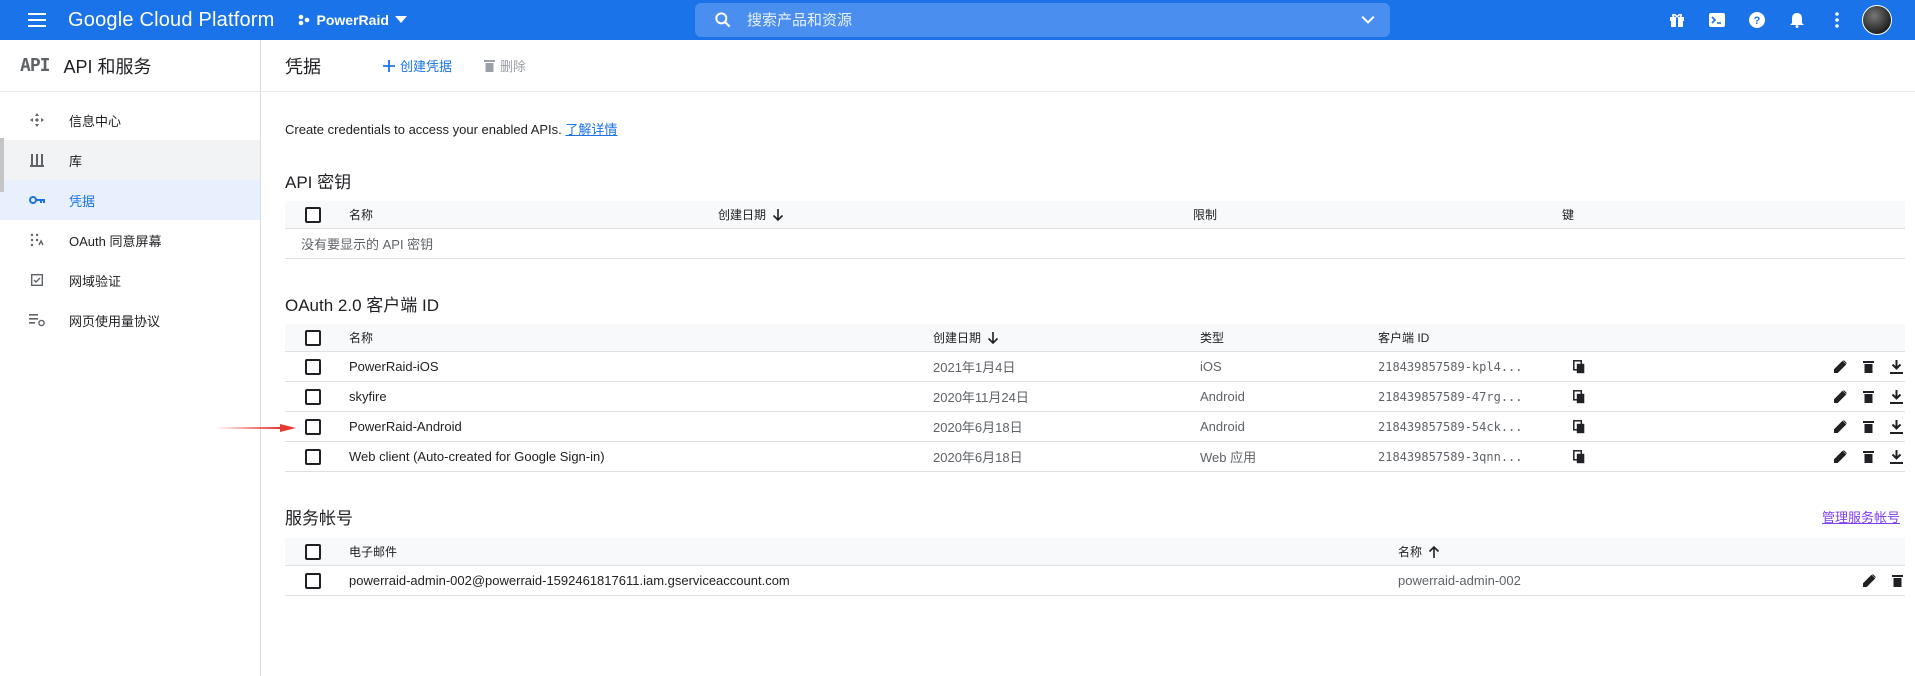 The height and width of the screenshot is (676, 1915). I want to click on column-email: 电子邮件, so click(373, 551).